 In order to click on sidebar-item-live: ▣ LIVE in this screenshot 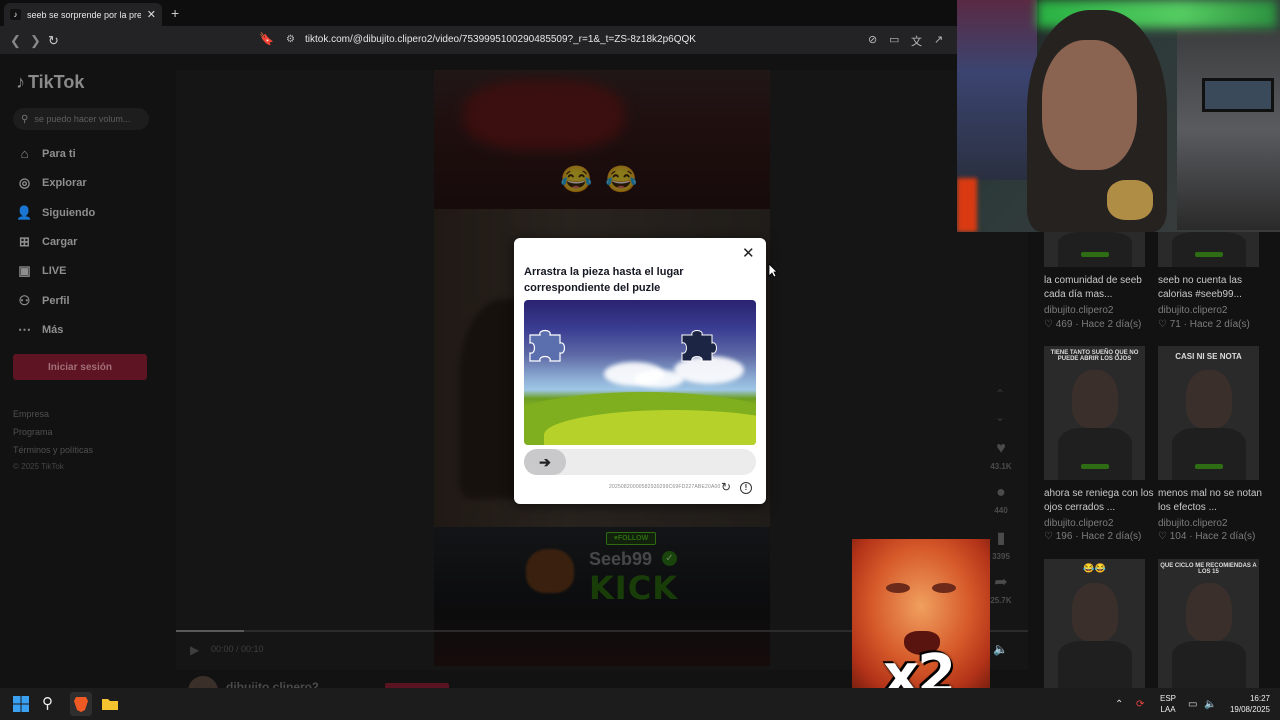, I will do `click(41, 271)`.